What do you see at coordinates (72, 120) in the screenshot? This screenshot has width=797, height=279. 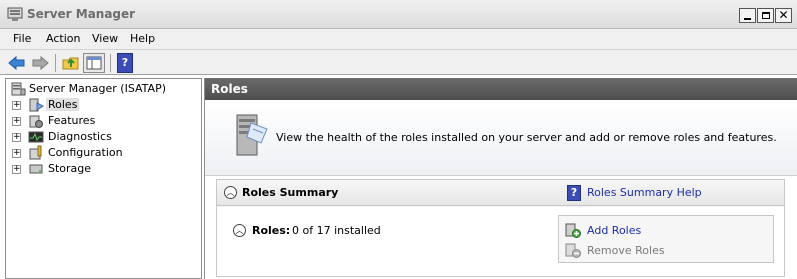 I see `tree-item-label: Features` at bounding box center [72, 120].